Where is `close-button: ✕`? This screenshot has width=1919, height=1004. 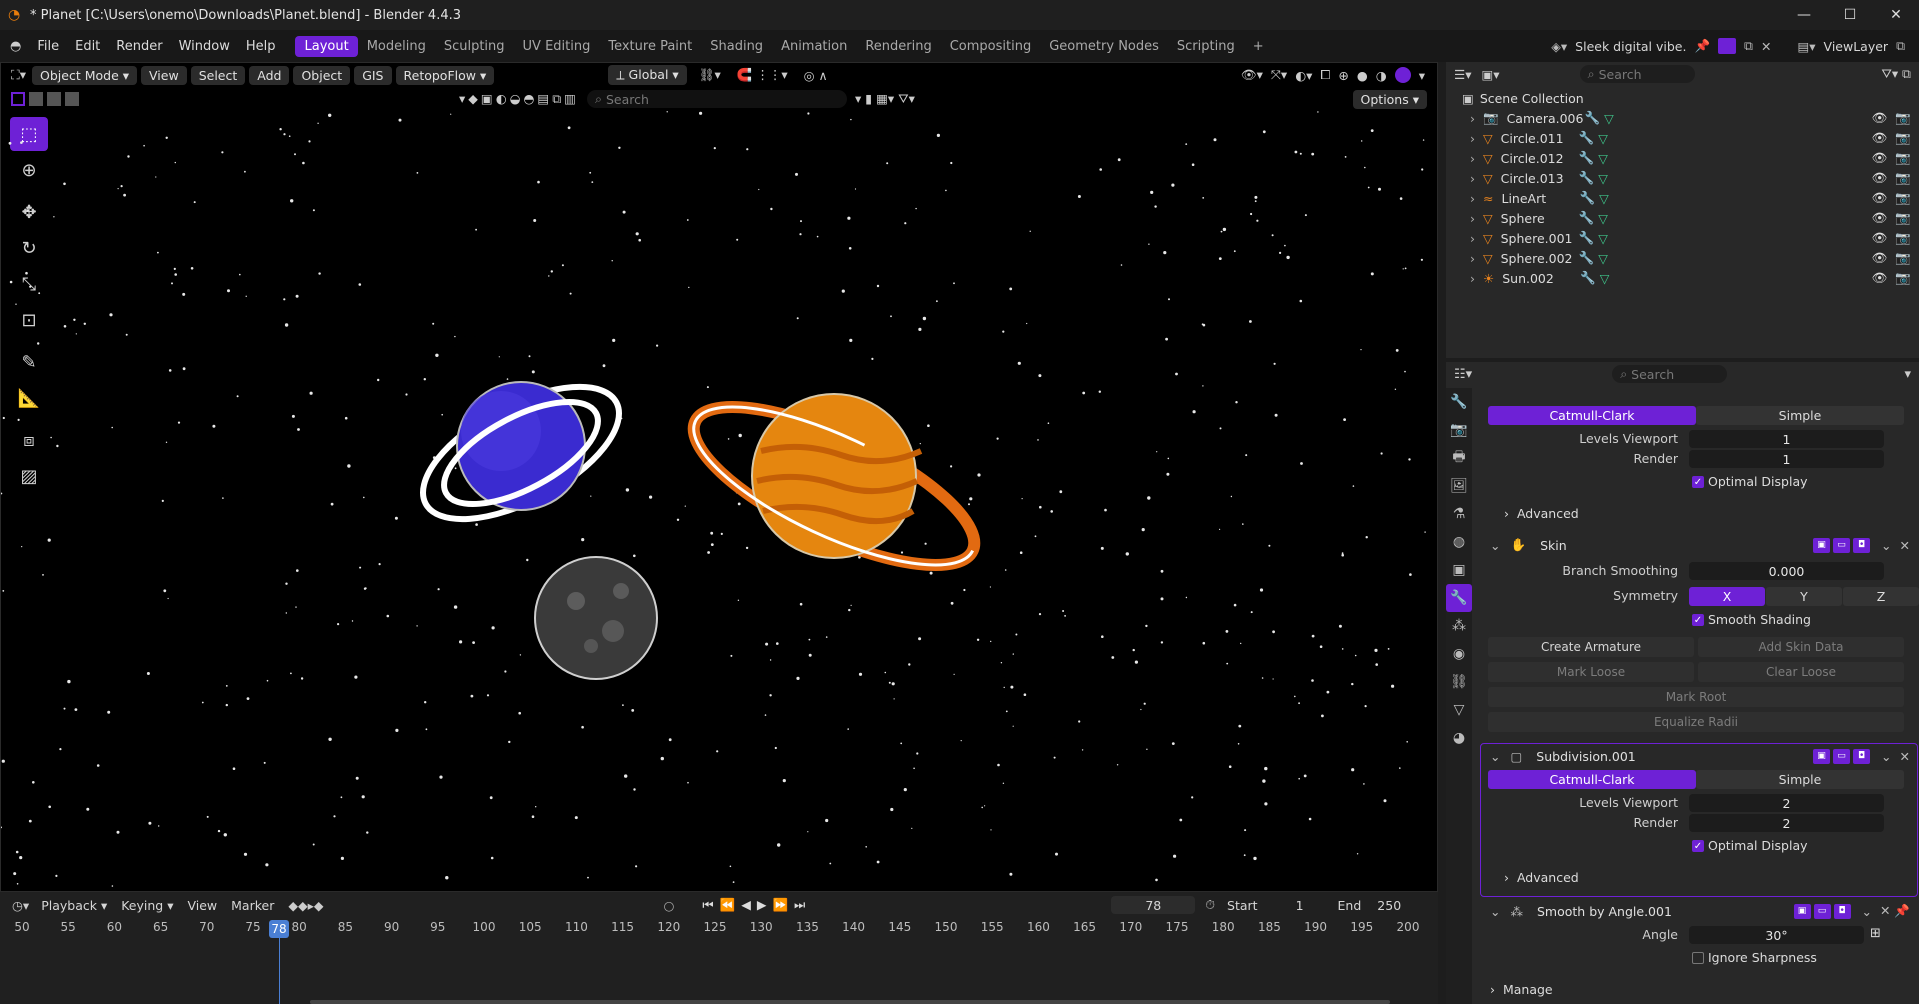
close-button: ✕ is located at coordinates (1896, 15).